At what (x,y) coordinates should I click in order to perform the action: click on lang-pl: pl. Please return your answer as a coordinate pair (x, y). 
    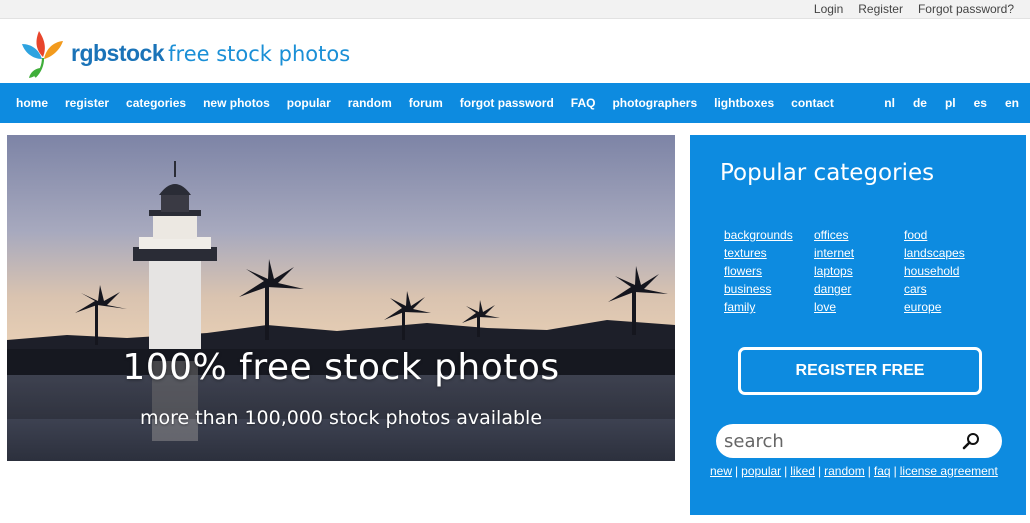
    Looking at the image, I should click on (950, 103).